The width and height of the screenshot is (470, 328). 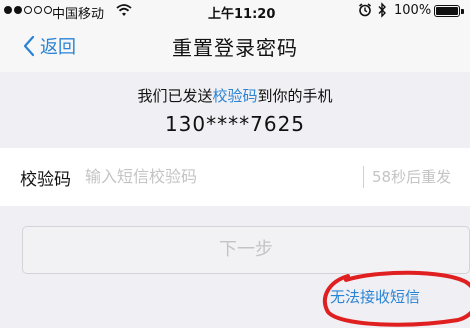 What do you see at coordinates (295, 96) in the screenshot?
I see `message-suffix: 到你的手机` at bounding box center [295, 96].